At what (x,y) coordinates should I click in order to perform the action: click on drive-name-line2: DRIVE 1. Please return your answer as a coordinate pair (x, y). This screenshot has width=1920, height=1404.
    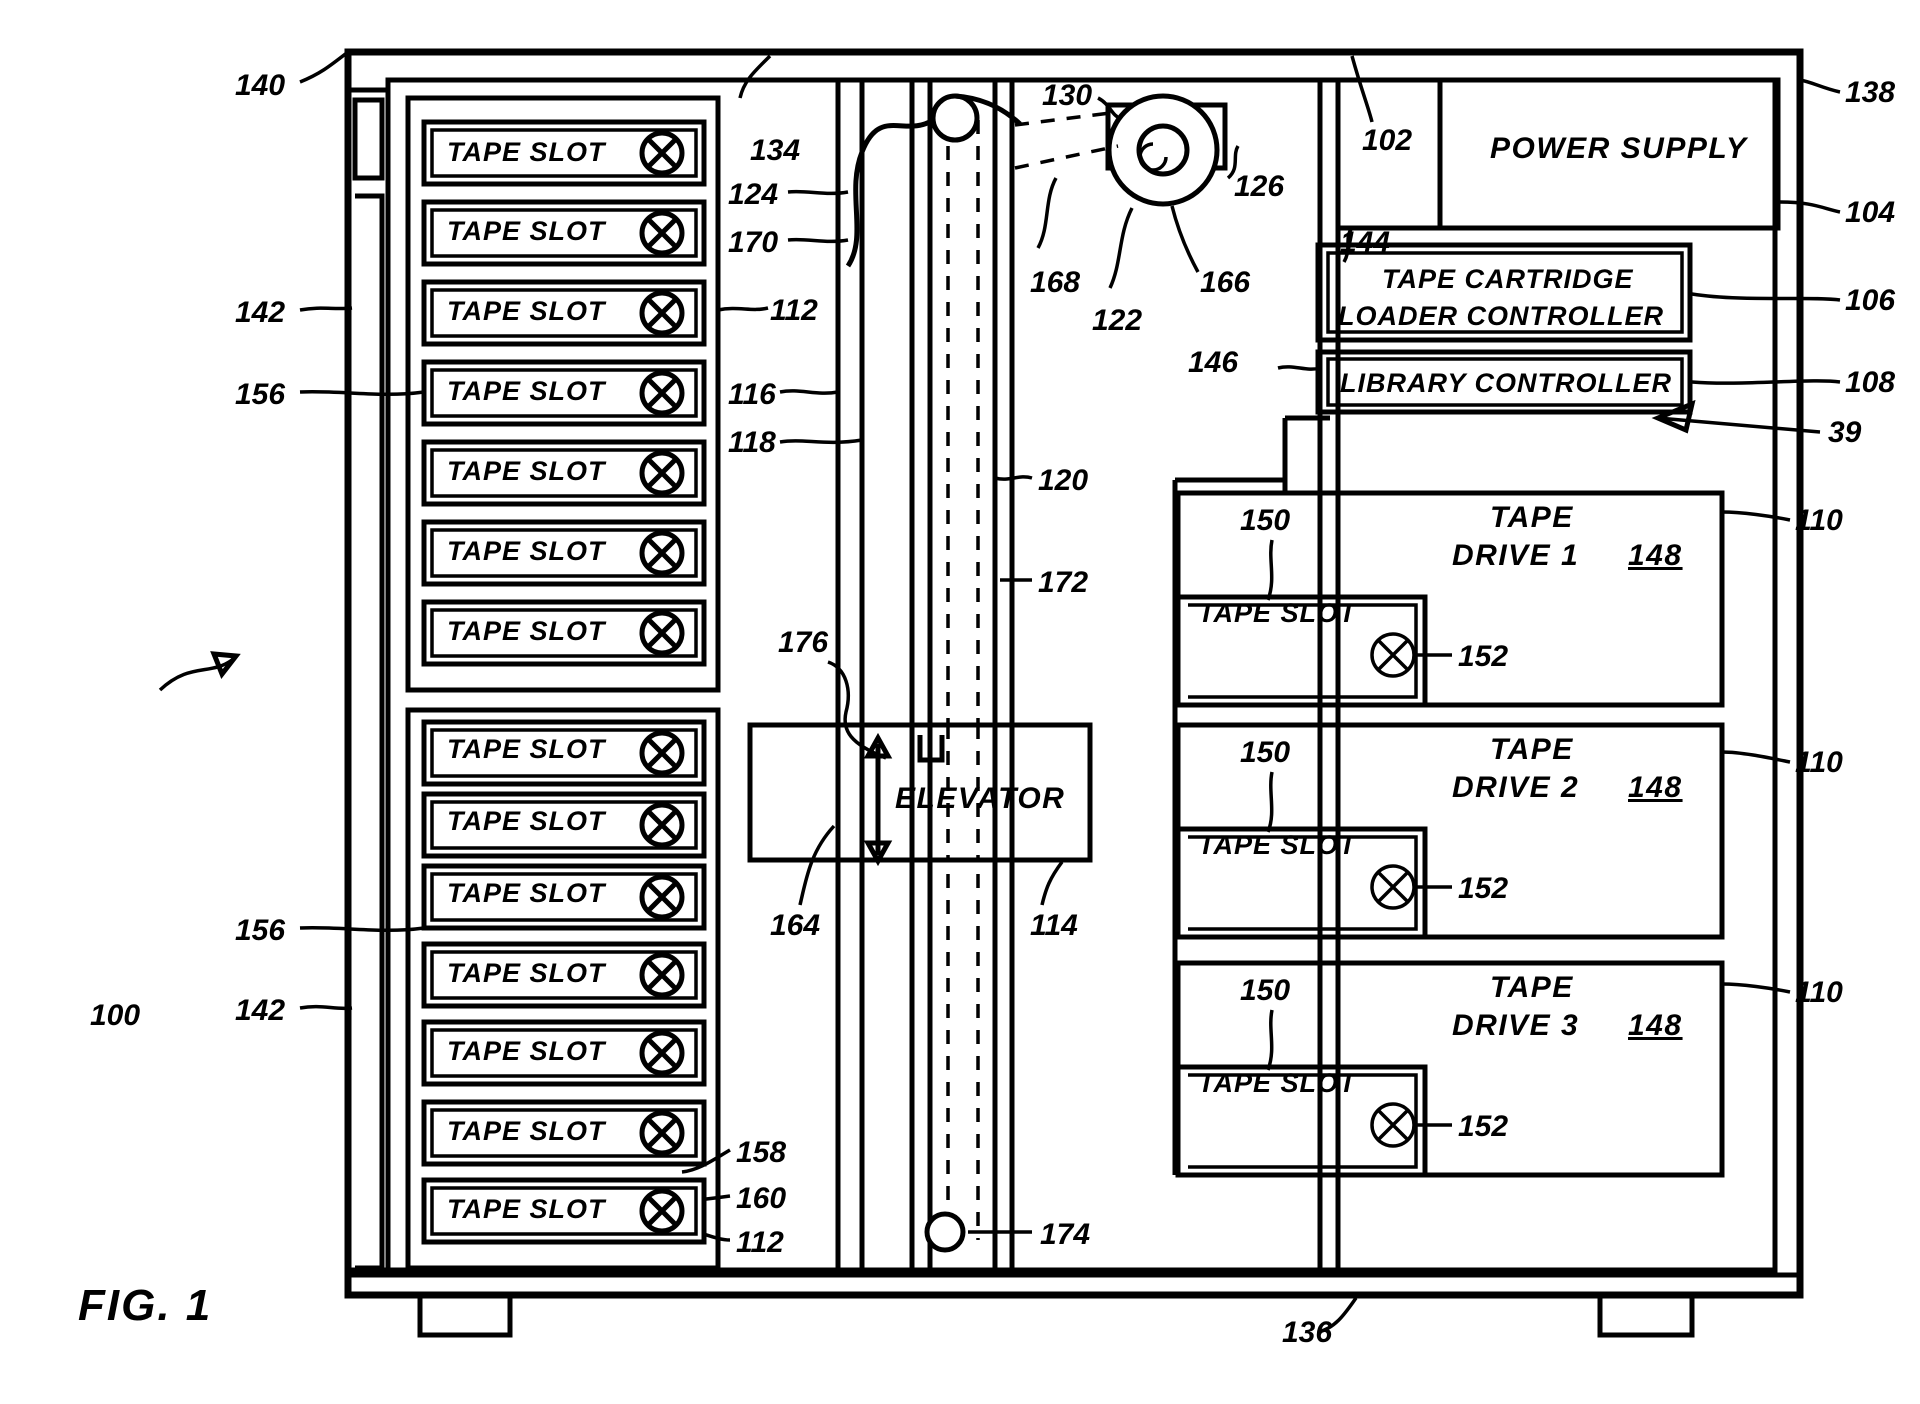
    Looking at the image, I should click on (1515, 555).